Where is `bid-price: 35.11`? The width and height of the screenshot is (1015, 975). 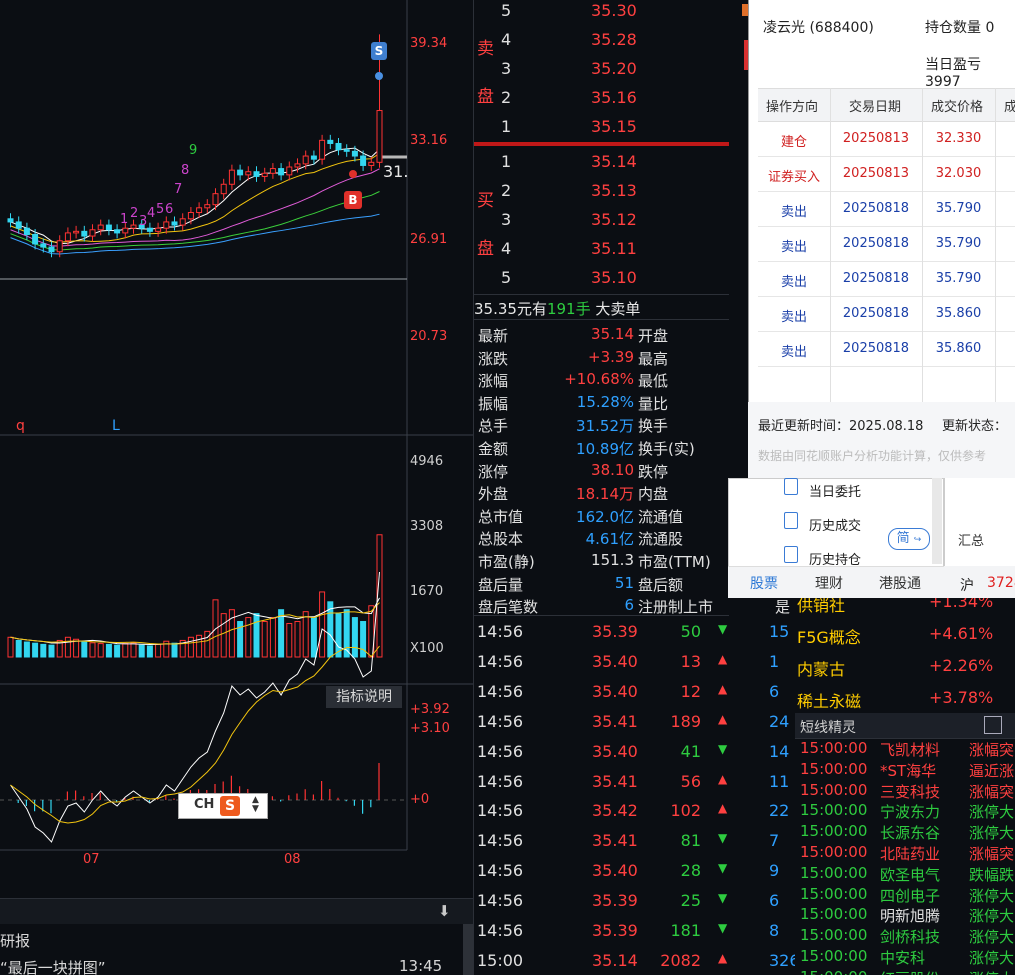
bid-price: 35.11 is located at coordinates (614, 248).